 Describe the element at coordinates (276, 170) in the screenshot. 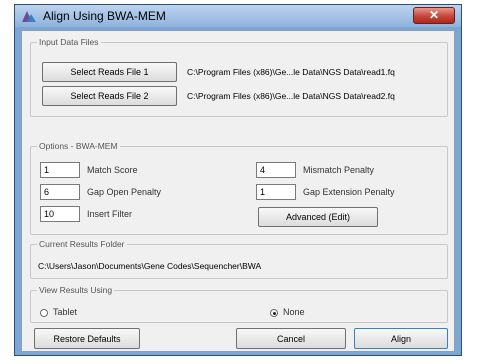

I see `mismatch-penalty-input: 4` at that location.